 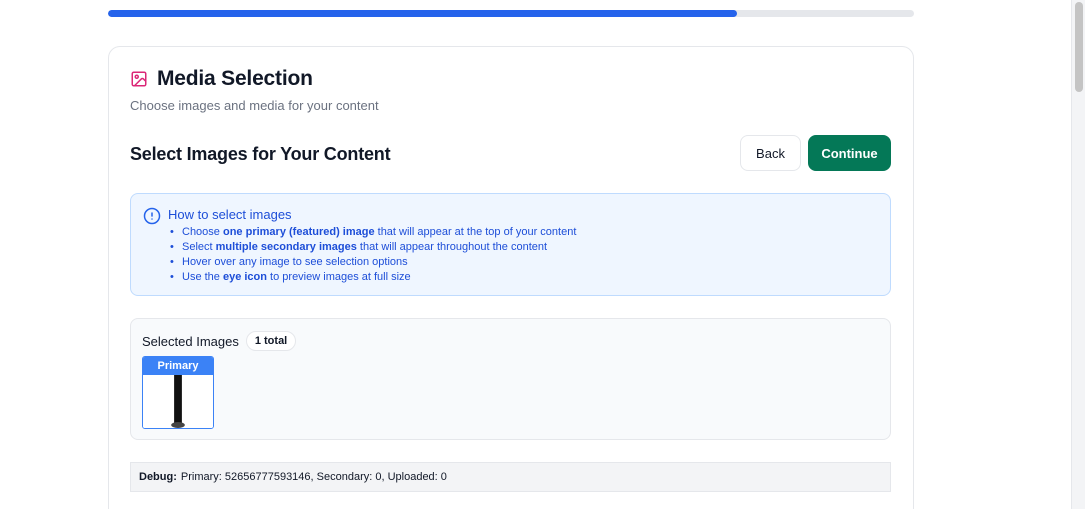 What do you see at coordinates (271, 341) in the screenshot?
I see `count-badge: 1 total` at bounding box center [271, 341].